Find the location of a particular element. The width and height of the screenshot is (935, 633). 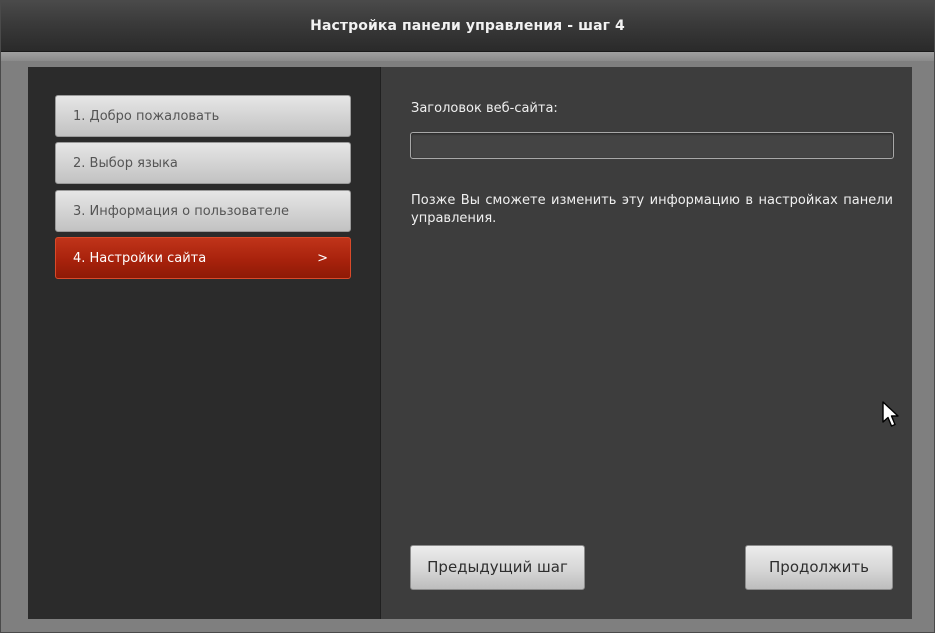

mouse-pointer-icon is located at coordinates (890, 414).